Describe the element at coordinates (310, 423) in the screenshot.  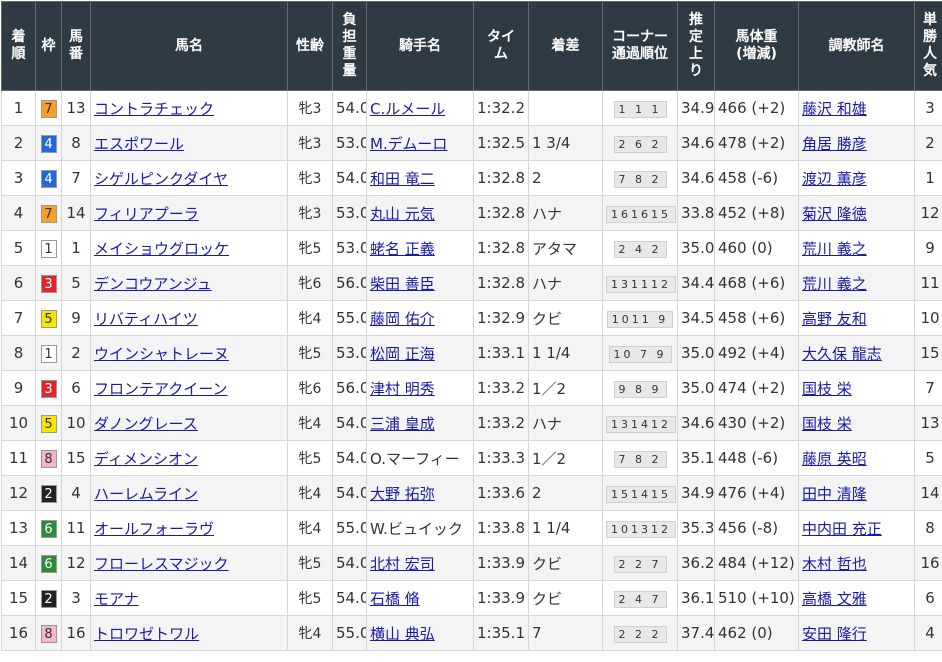
I see `sex-age-cell: 牝4` at that location.